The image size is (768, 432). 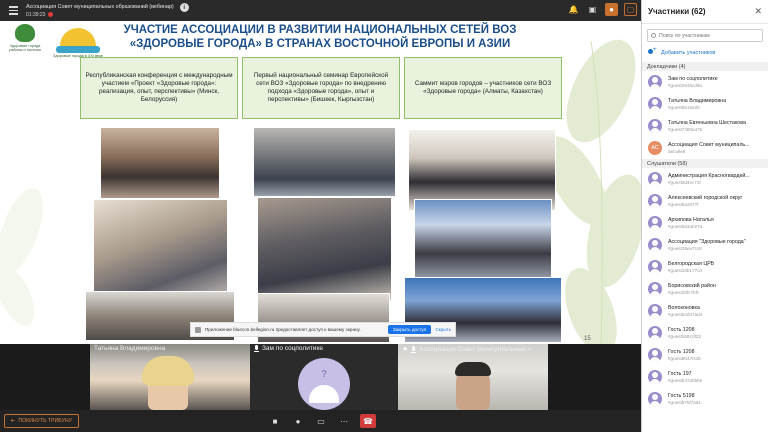 I want to click on avatar: ?, so click(x=324, y=384).